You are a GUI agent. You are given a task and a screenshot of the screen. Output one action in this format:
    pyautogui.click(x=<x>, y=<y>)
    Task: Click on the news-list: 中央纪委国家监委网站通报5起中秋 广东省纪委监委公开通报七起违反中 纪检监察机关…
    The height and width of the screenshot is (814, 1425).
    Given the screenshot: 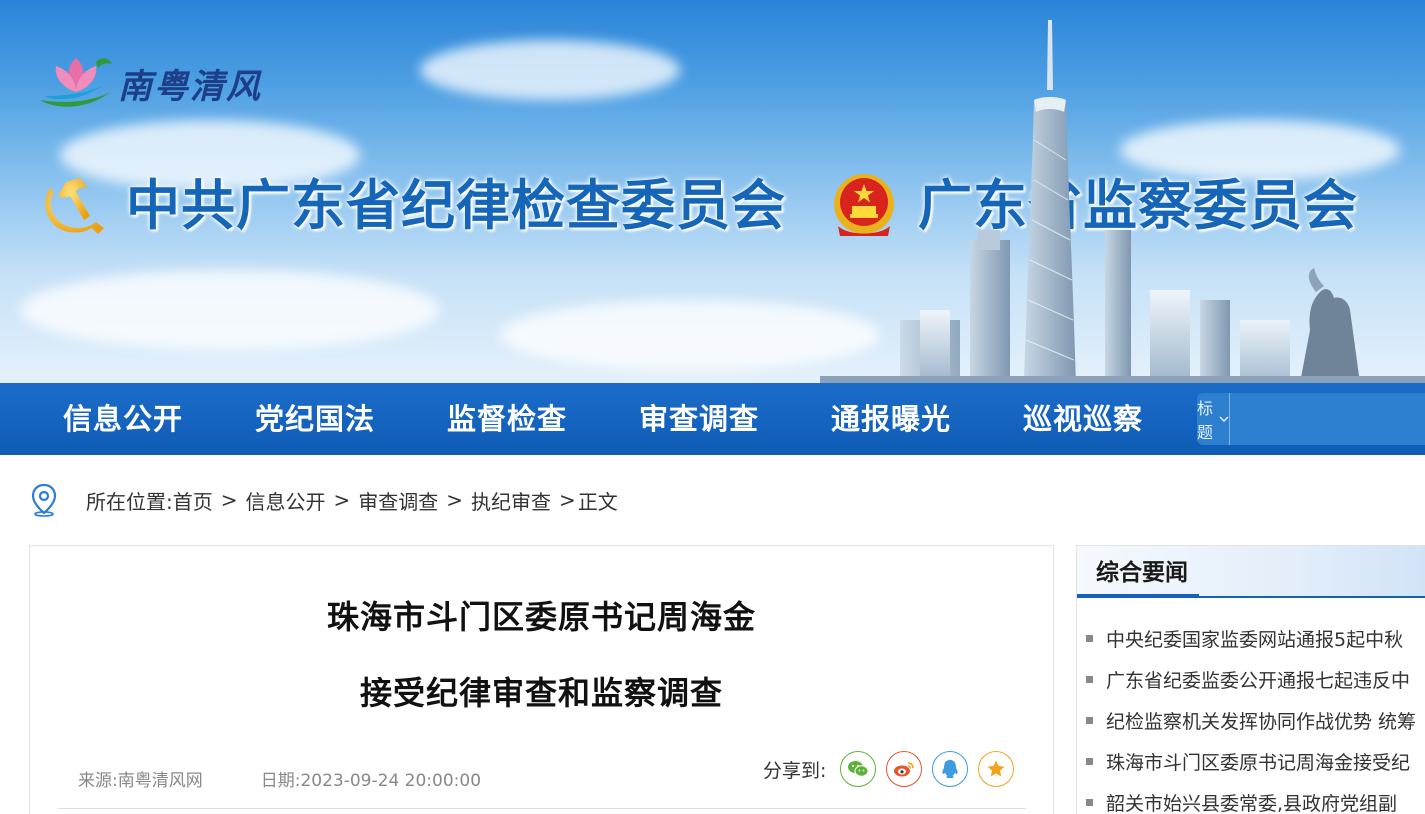 What is the action you would take?
    pyautogui.click(x=1251, y=716)
    